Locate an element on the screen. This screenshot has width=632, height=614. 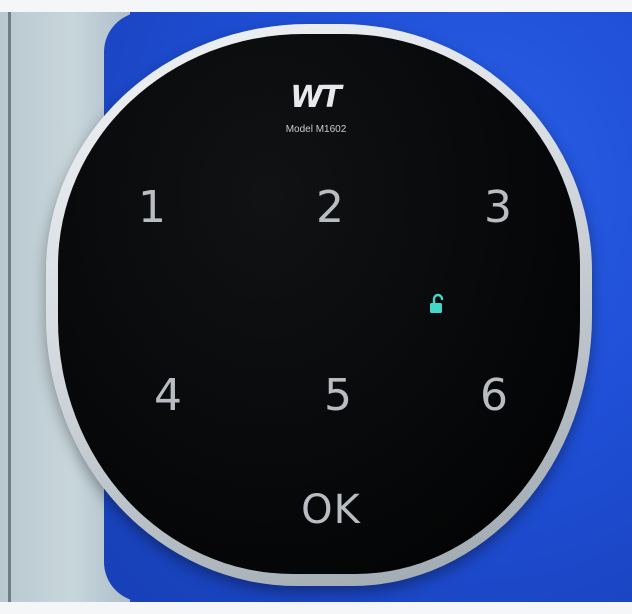
brand-logo: WT is located at coordinates (316, 97).